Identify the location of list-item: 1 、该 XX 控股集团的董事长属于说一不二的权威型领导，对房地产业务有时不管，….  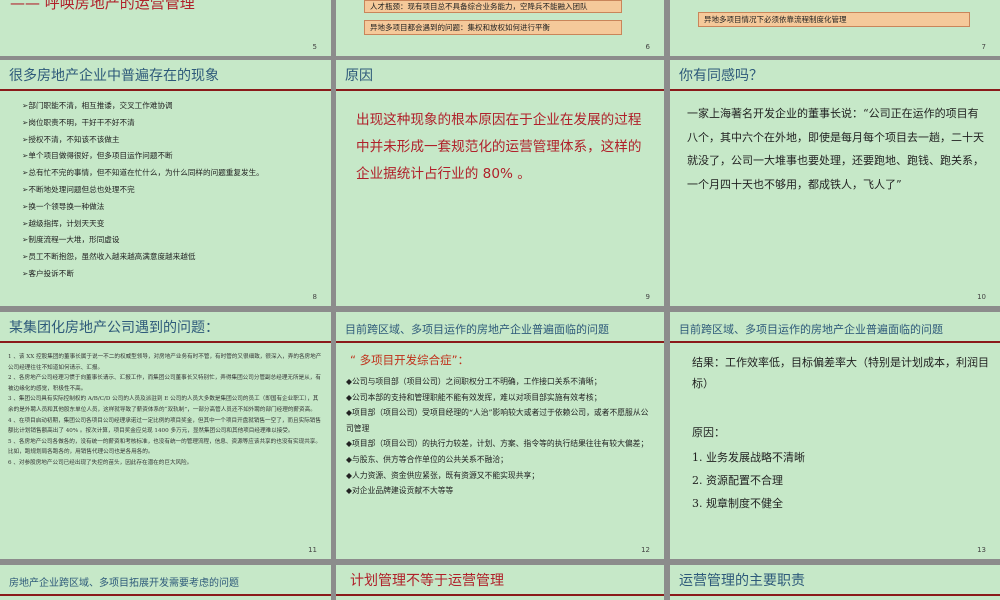
(165, 362).